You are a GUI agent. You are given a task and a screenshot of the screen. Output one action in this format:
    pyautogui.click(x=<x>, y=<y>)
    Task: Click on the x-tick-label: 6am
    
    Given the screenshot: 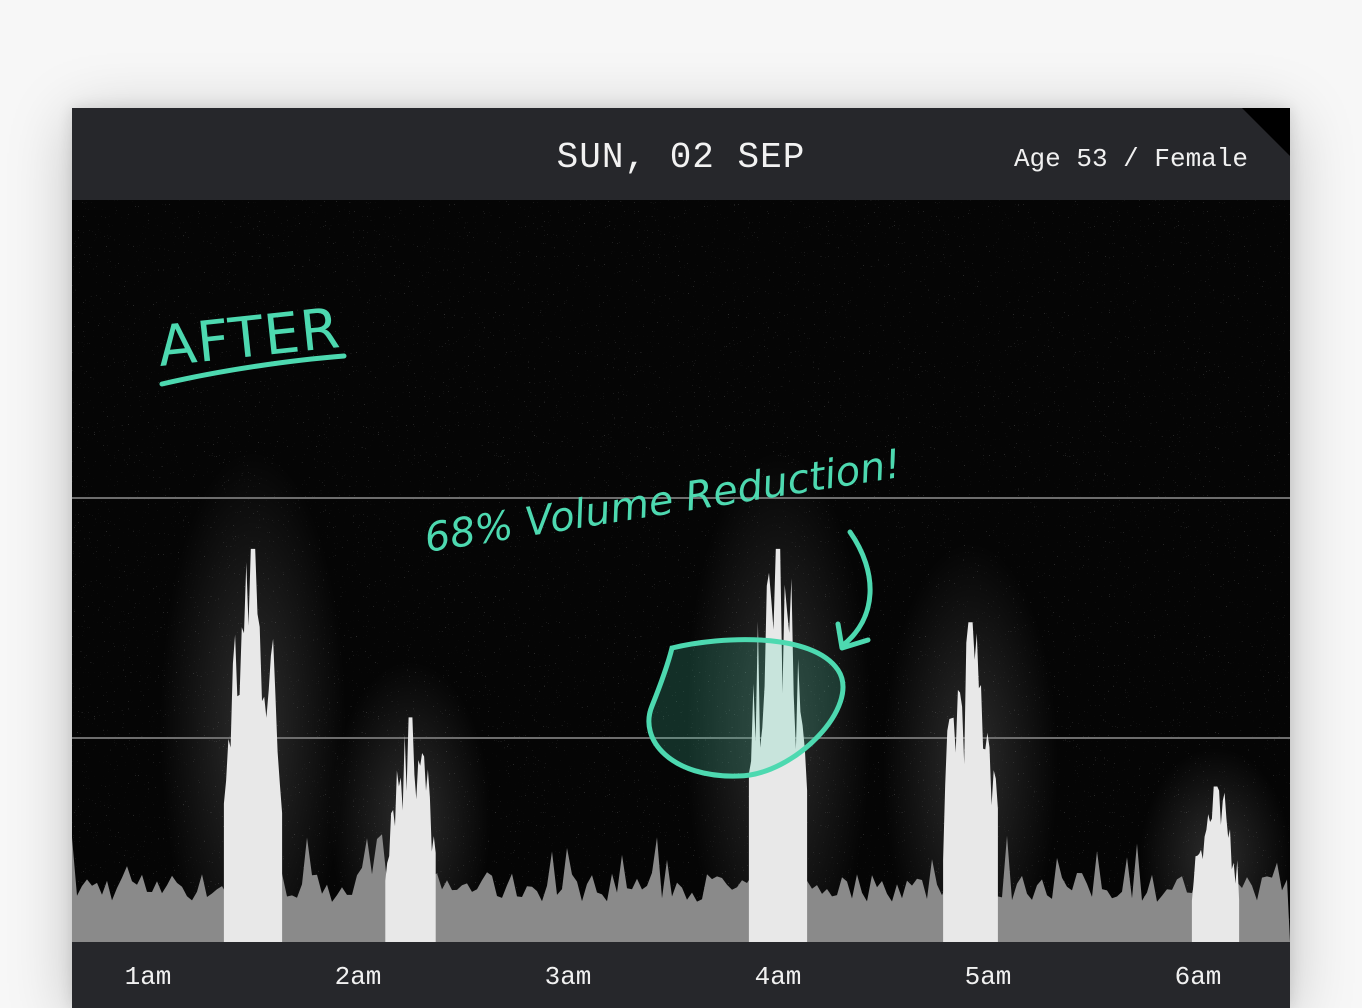 What is the action you would take?
    pyautogui.click(x=1198, y=977)
    